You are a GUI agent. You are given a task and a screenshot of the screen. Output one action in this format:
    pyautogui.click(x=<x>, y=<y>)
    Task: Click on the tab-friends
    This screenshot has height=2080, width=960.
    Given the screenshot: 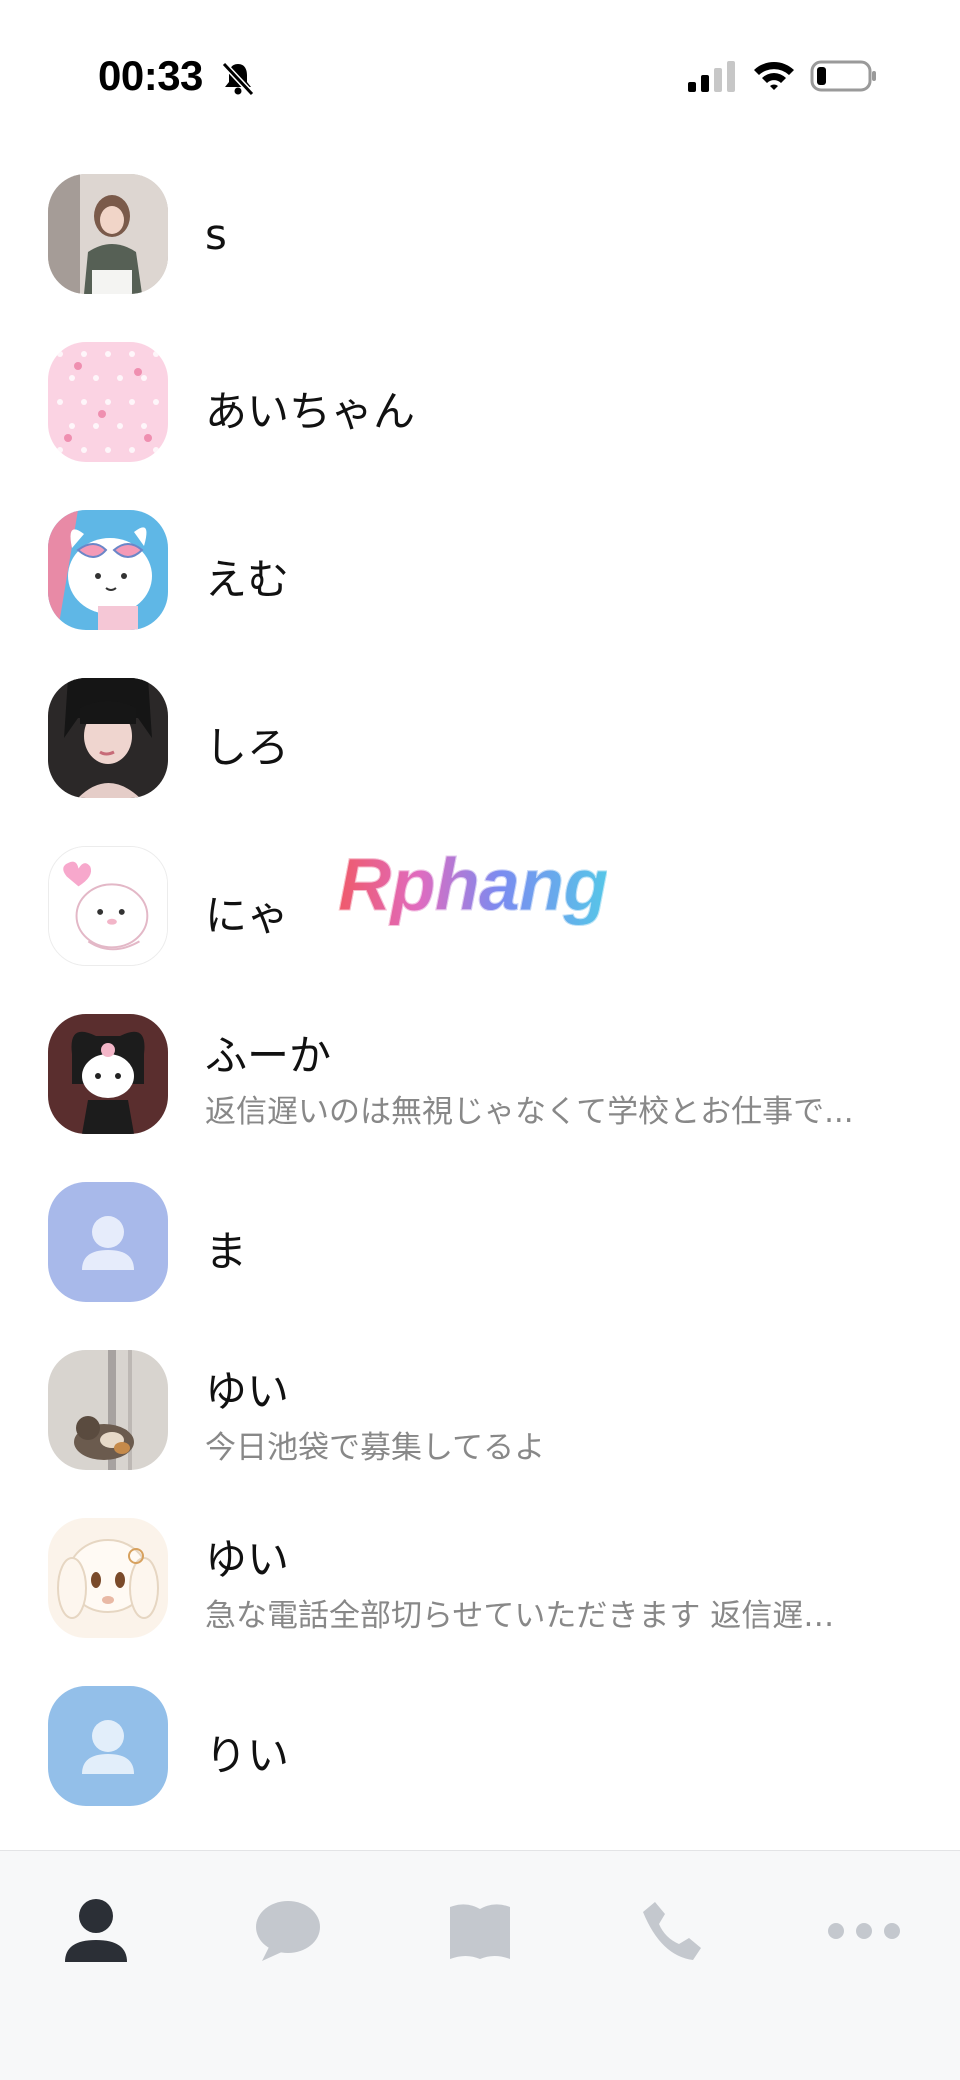 What is the action you would take?
    pyautogui.click(x=96, y=1931)
    